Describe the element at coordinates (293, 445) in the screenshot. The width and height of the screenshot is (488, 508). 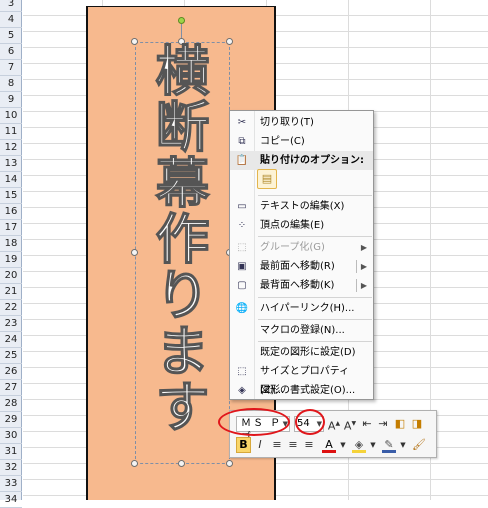
I see `align-center-icon: ≡` at that location.